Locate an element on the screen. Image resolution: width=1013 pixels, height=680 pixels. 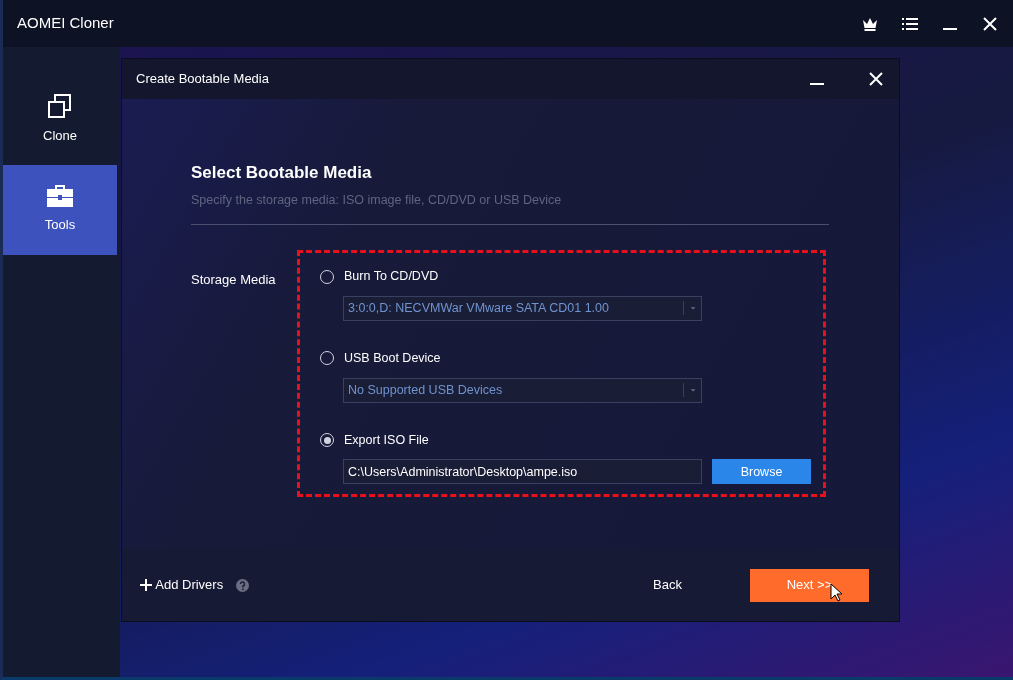
option-label: Burn To CD/DVD is located at coordinates (391, 277).